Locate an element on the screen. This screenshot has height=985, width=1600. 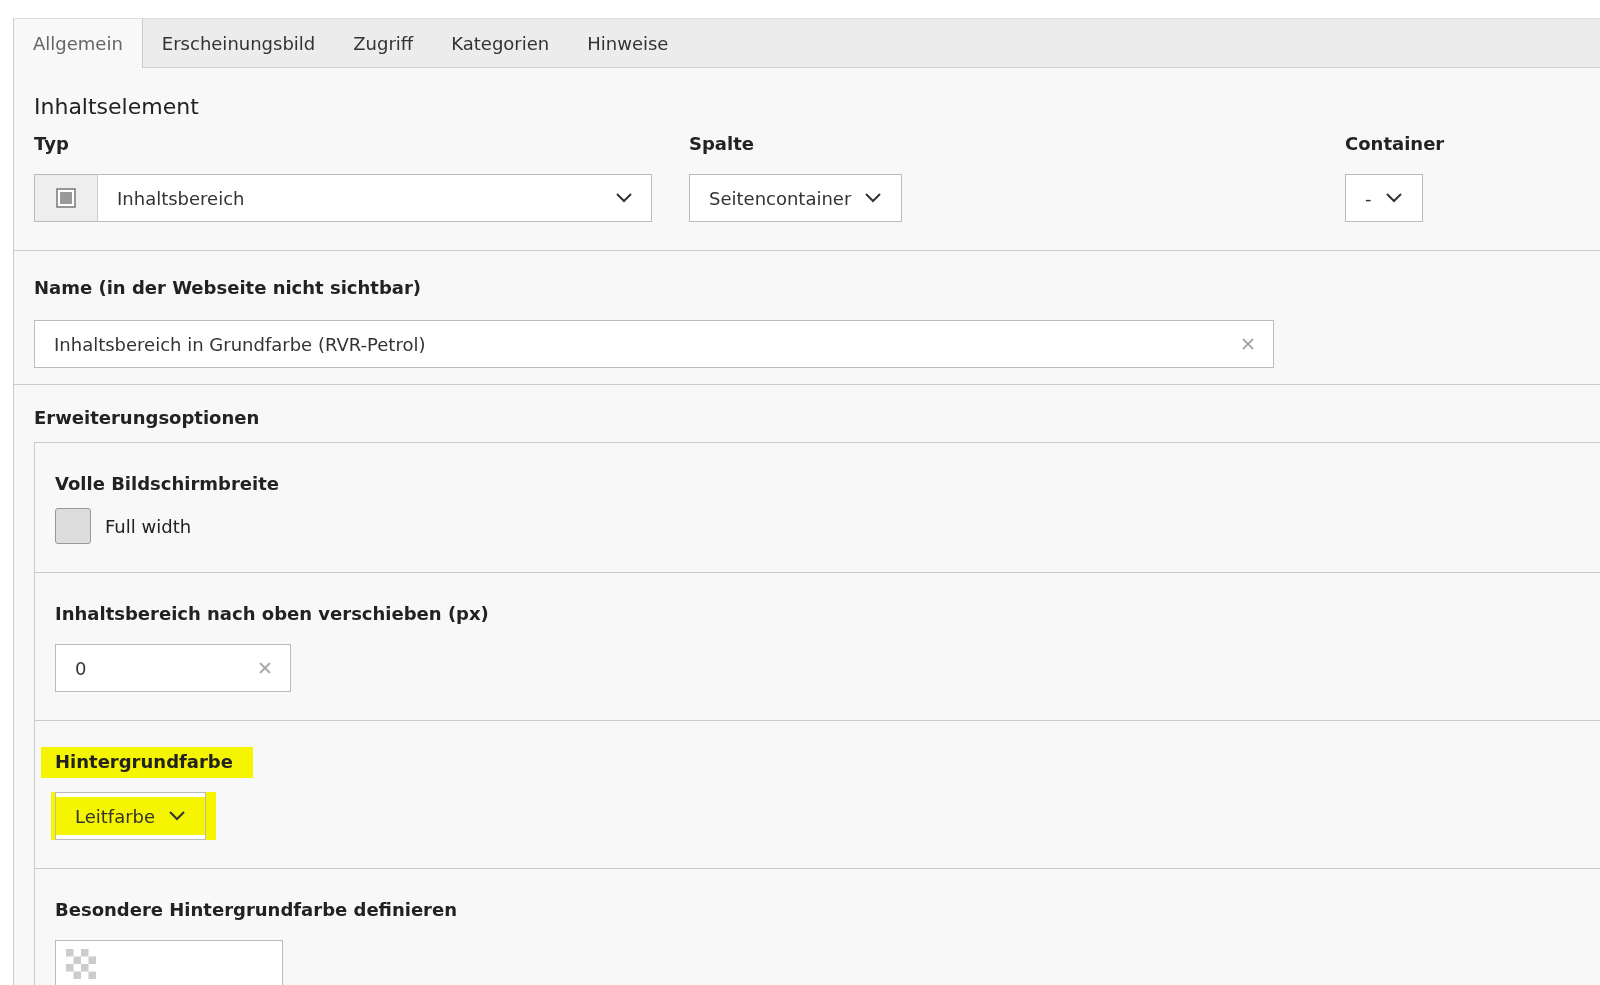
field-label: Container is located at coordinates (1395, 143).